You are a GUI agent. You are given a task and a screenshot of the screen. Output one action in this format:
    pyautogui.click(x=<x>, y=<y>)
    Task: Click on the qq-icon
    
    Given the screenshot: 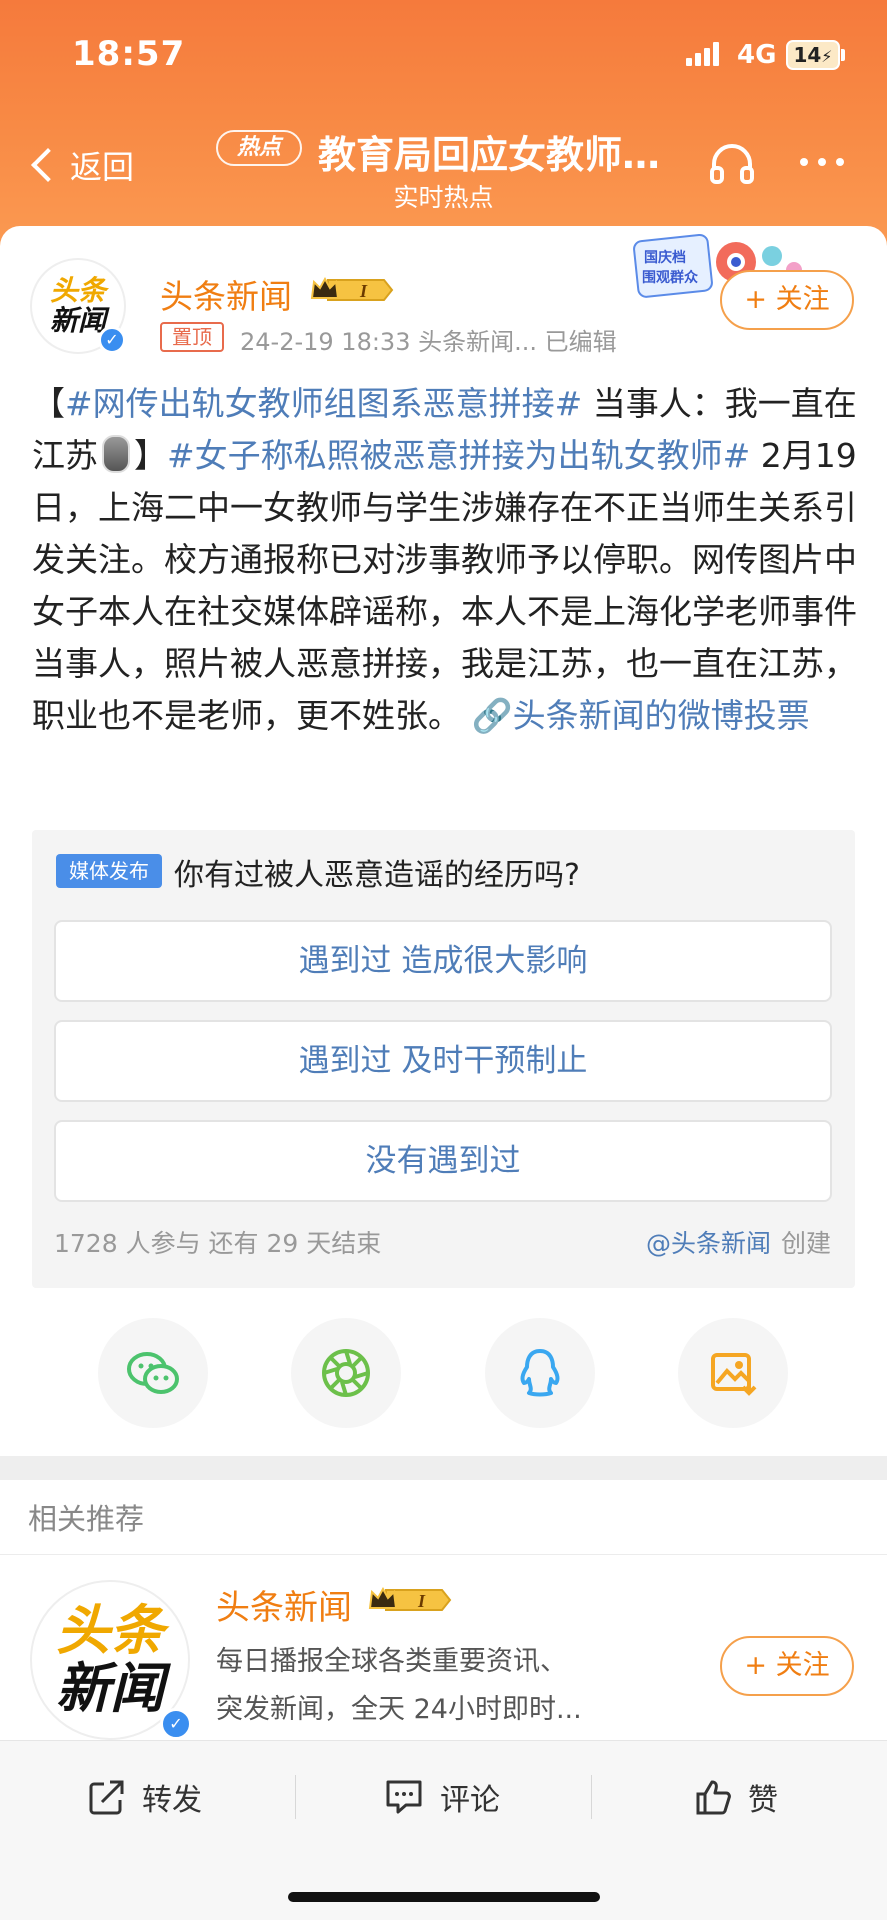 What is the action you would take?
    pyautogui.click(x=540, y=1373)
    